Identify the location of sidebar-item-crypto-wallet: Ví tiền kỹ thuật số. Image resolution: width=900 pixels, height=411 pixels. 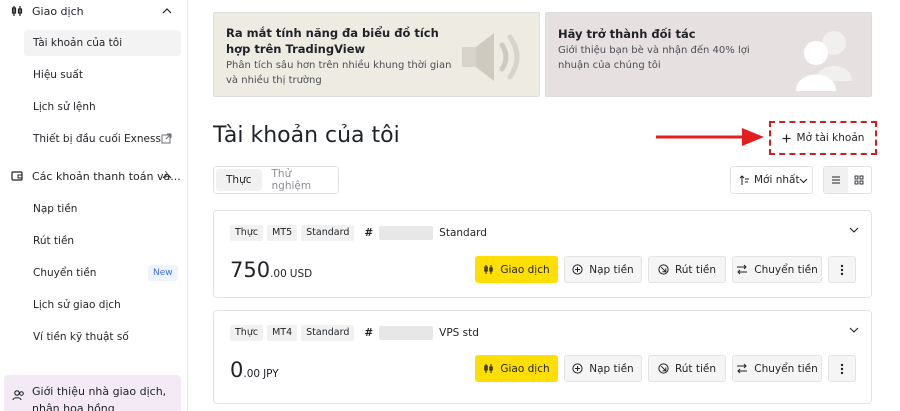
(102, 337).